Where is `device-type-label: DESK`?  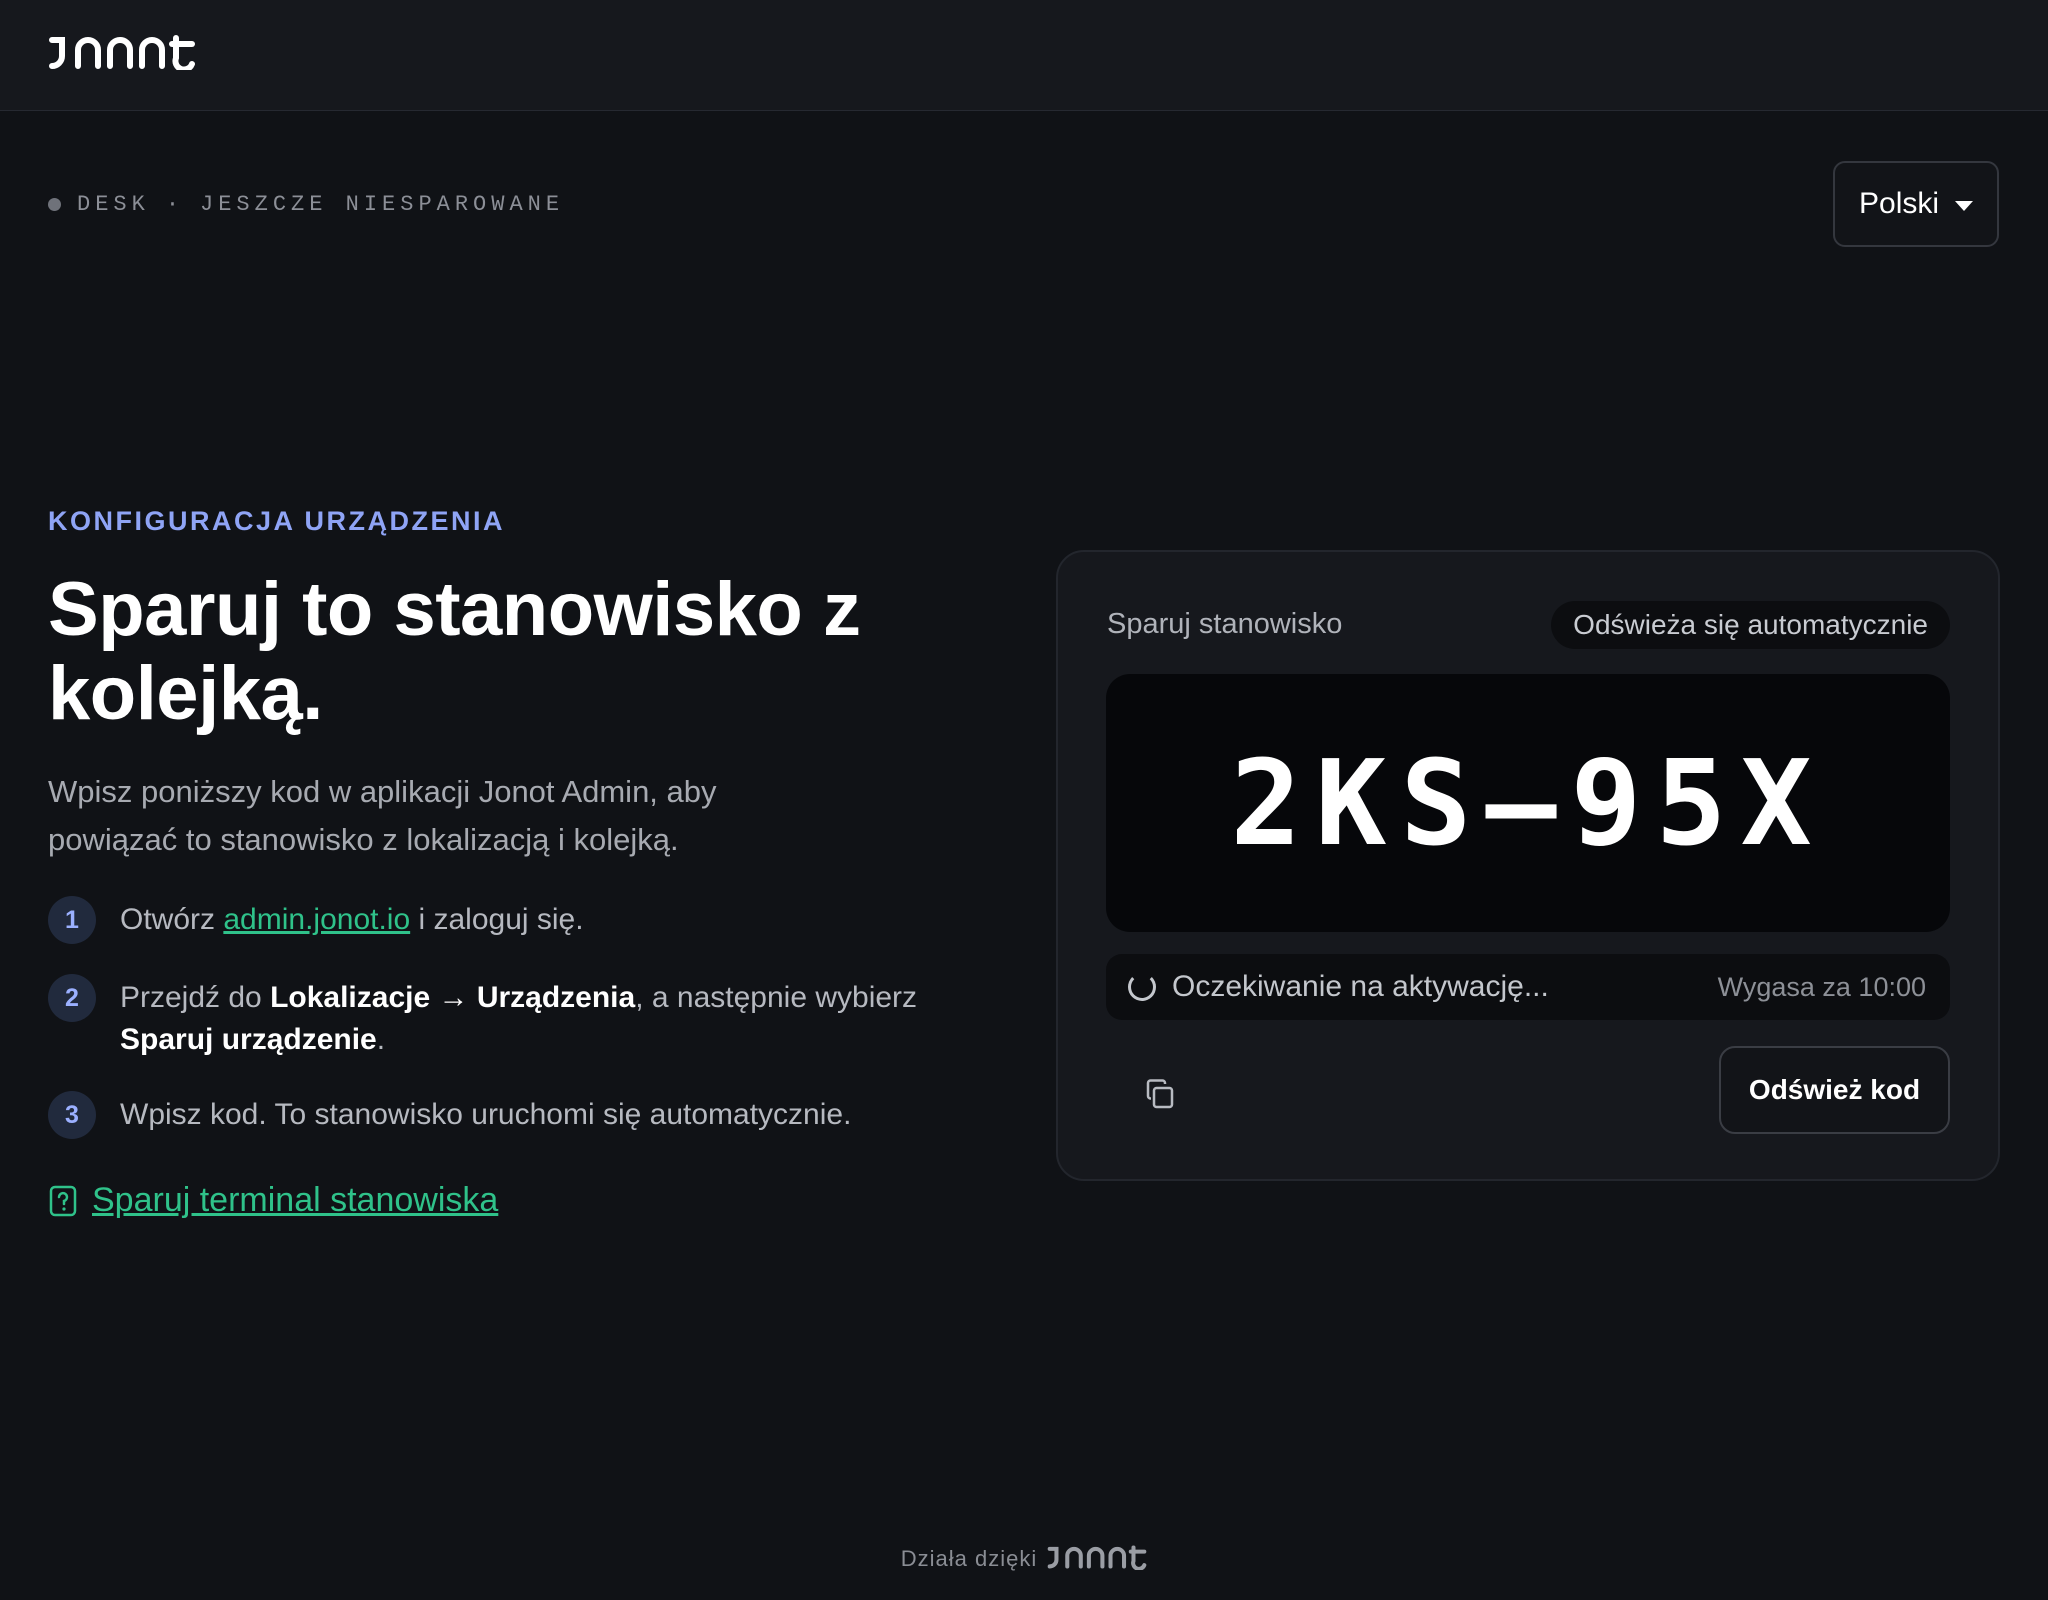
device-type-label: DESK is located at coordinates (113, 204).